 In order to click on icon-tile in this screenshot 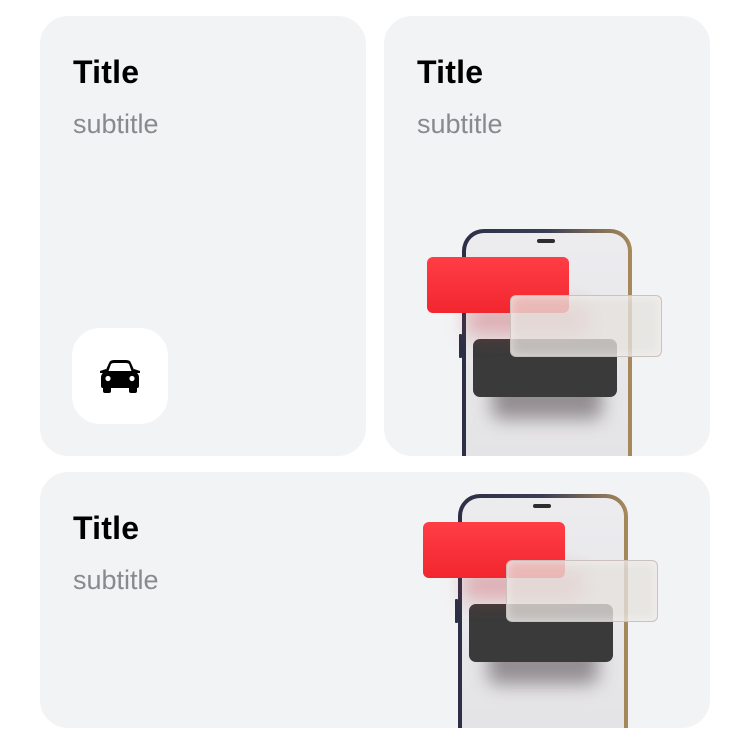, I will do `click(120, 376)`.